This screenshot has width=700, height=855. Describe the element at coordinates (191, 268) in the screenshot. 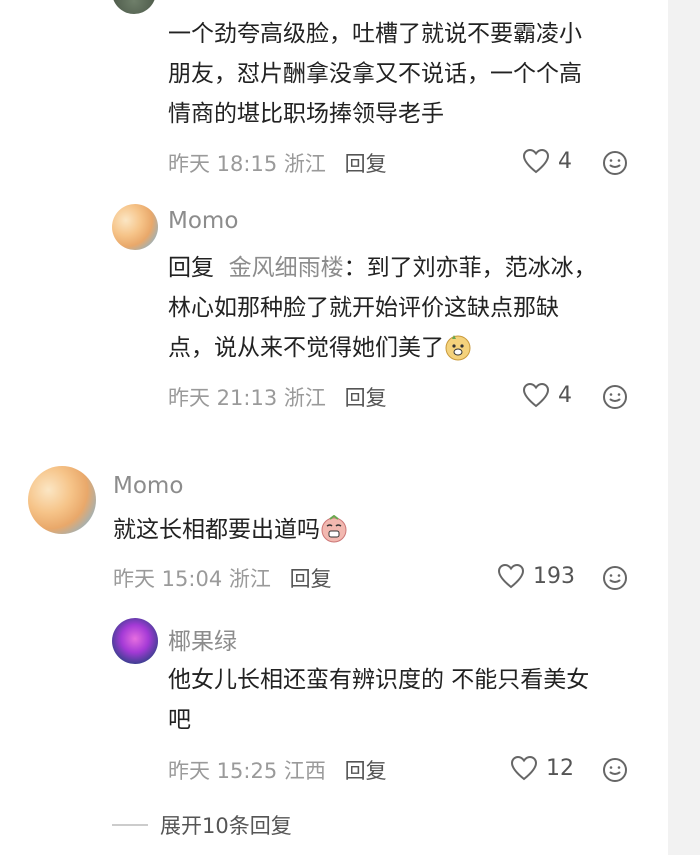

I see `reply-prefix: 回复` at that location.